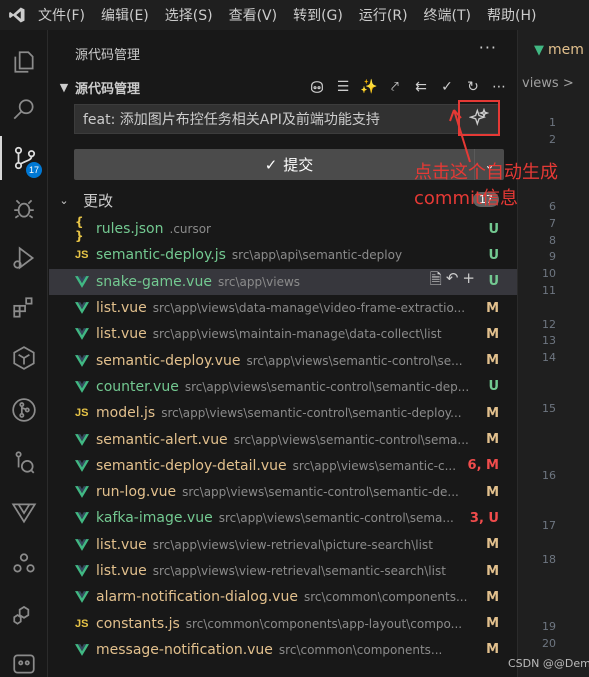 Image resolution: width=589 pixels, height=677 pixels. I want to click on line-number: 19, so click(549, 626).